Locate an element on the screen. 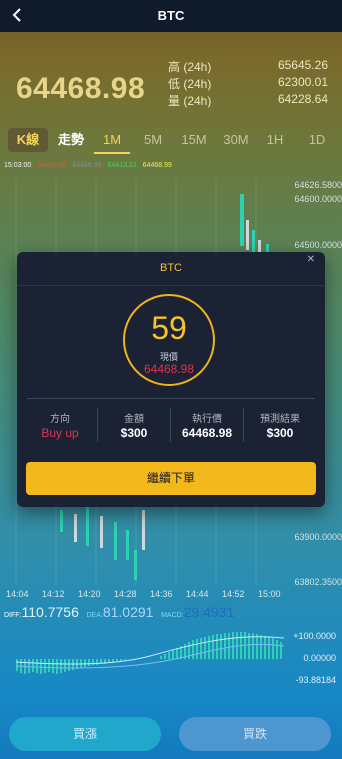 The height and width of the screenshot is (759, 342). price-axis-label: 63802.3500 is located at coordinates (318, 582).